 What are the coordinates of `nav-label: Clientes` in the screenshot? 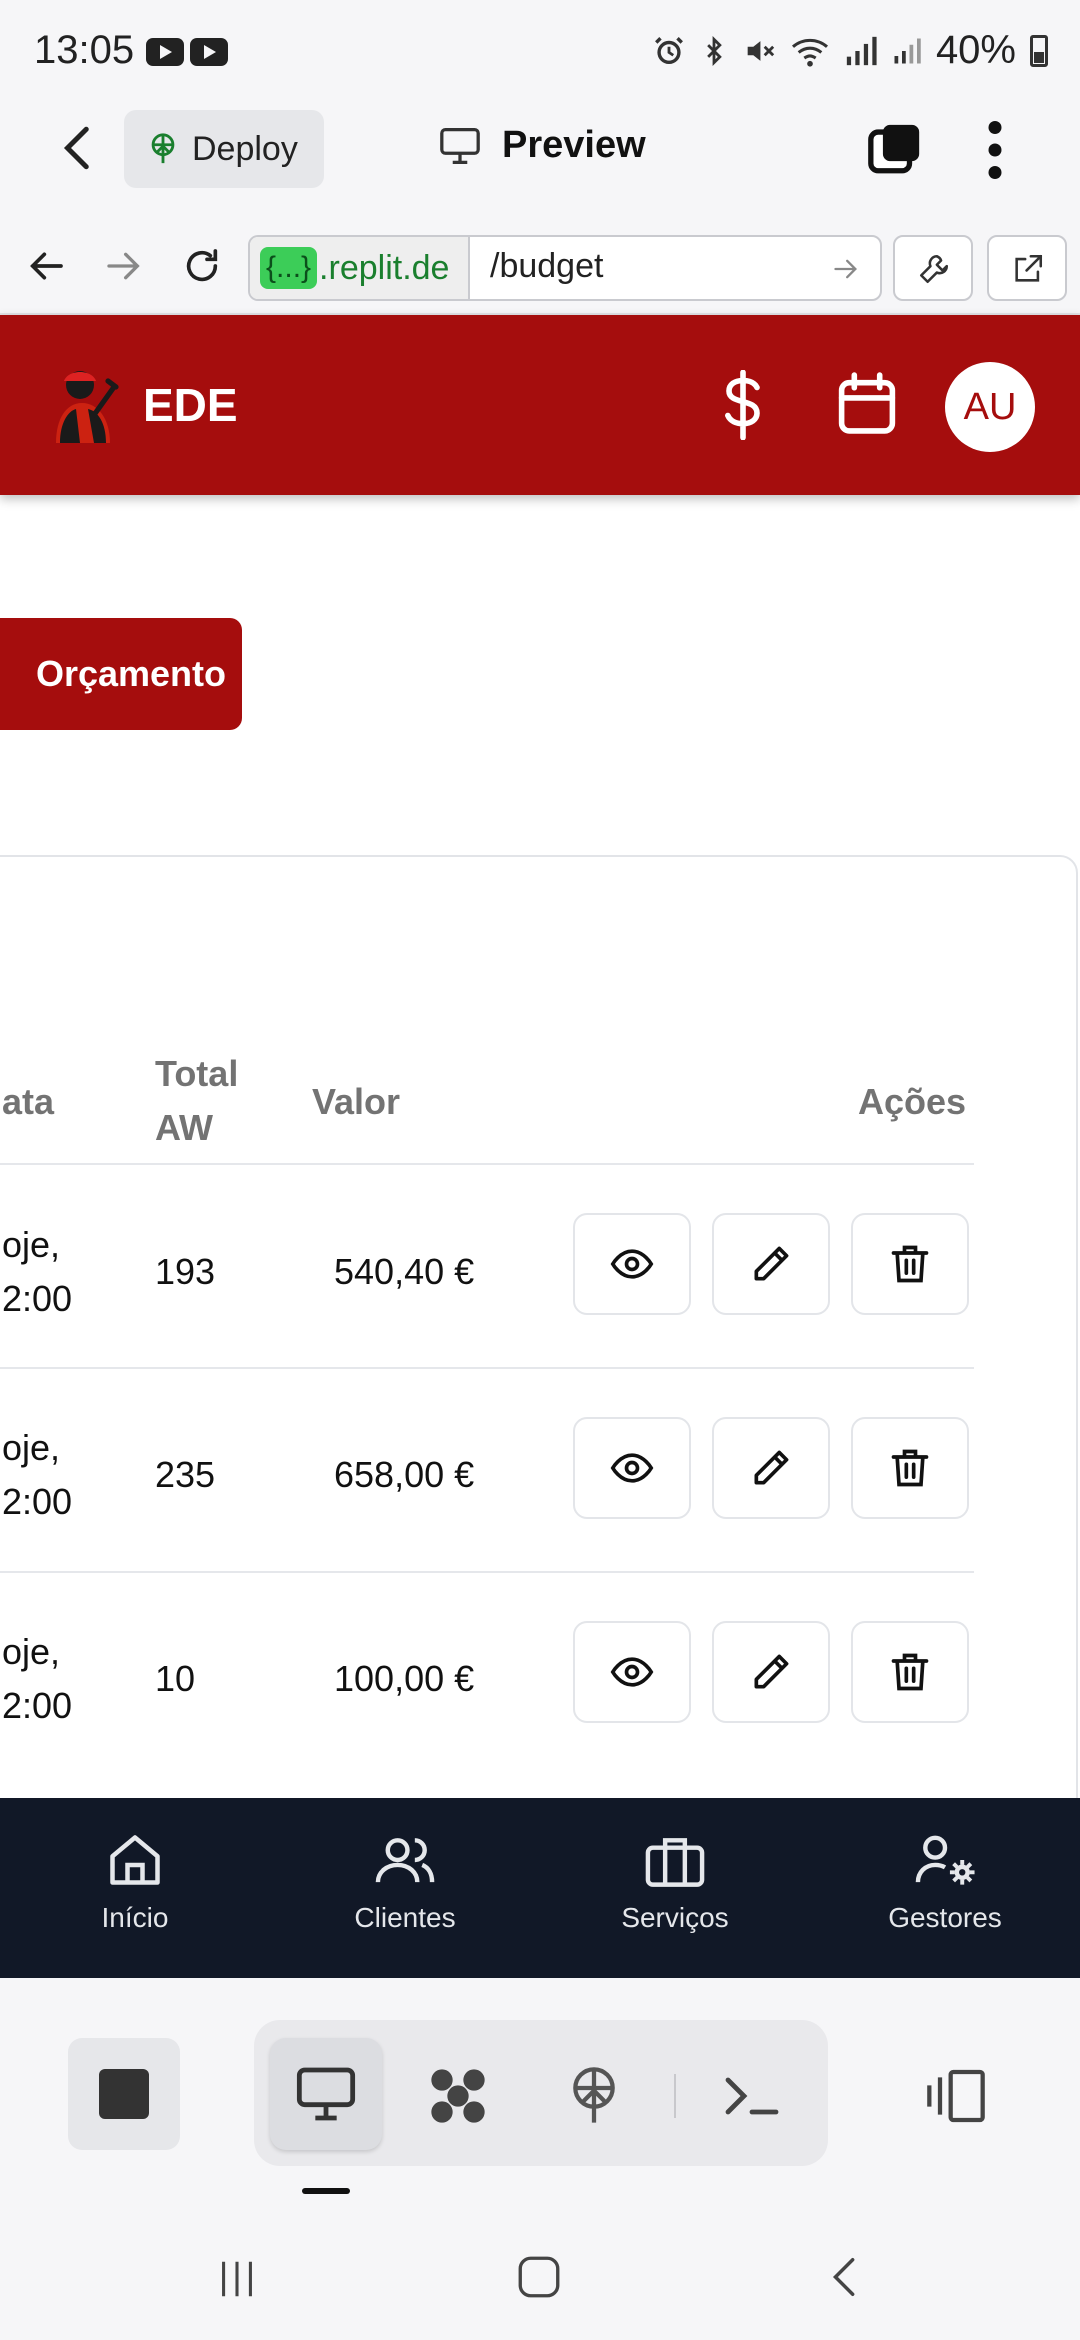 It's located at (405, 1917).